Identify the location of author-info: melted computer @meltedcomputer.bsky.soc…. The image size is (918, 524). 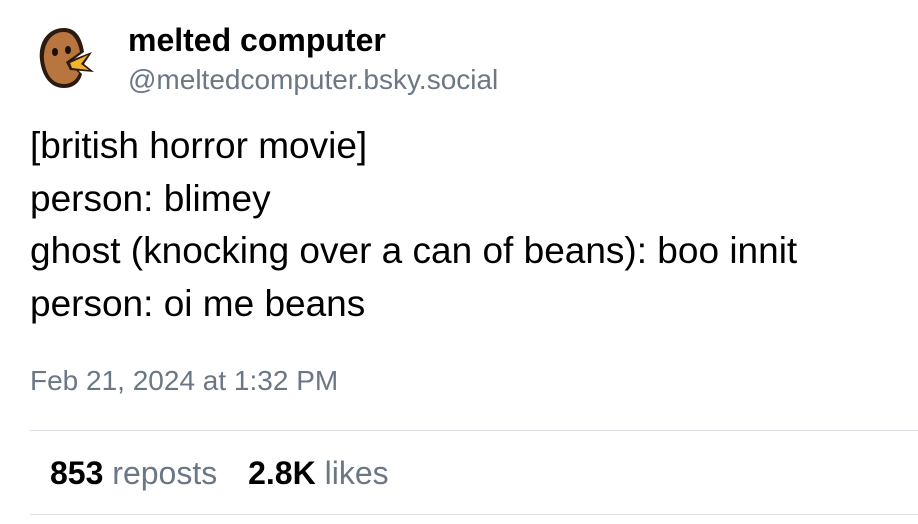
(313, 59).